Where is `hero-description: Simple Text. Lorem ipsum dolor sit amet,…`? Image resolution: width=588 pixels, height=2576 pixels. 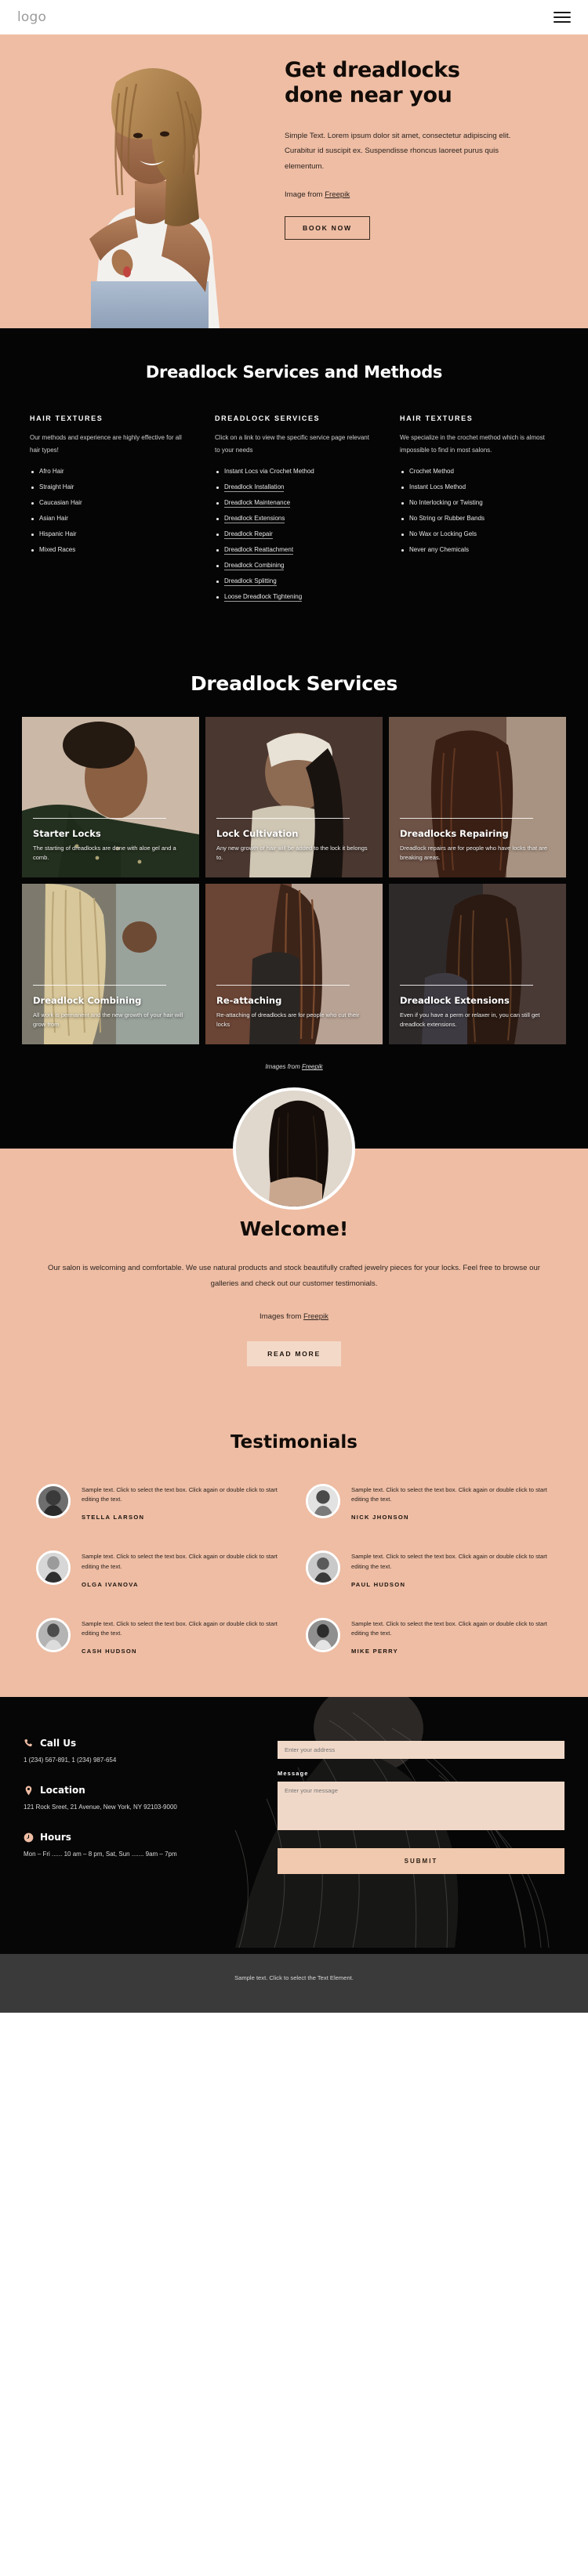
hero-description: Simple Text. Lorem ipsum dolor sit amet,… is located at coordinates (398, 151).